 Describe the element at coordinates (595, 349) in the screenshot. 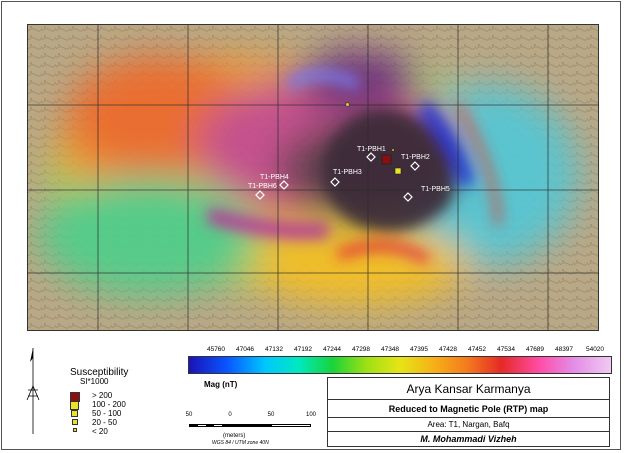

I see `colorbar-tick: 54020` at that location.